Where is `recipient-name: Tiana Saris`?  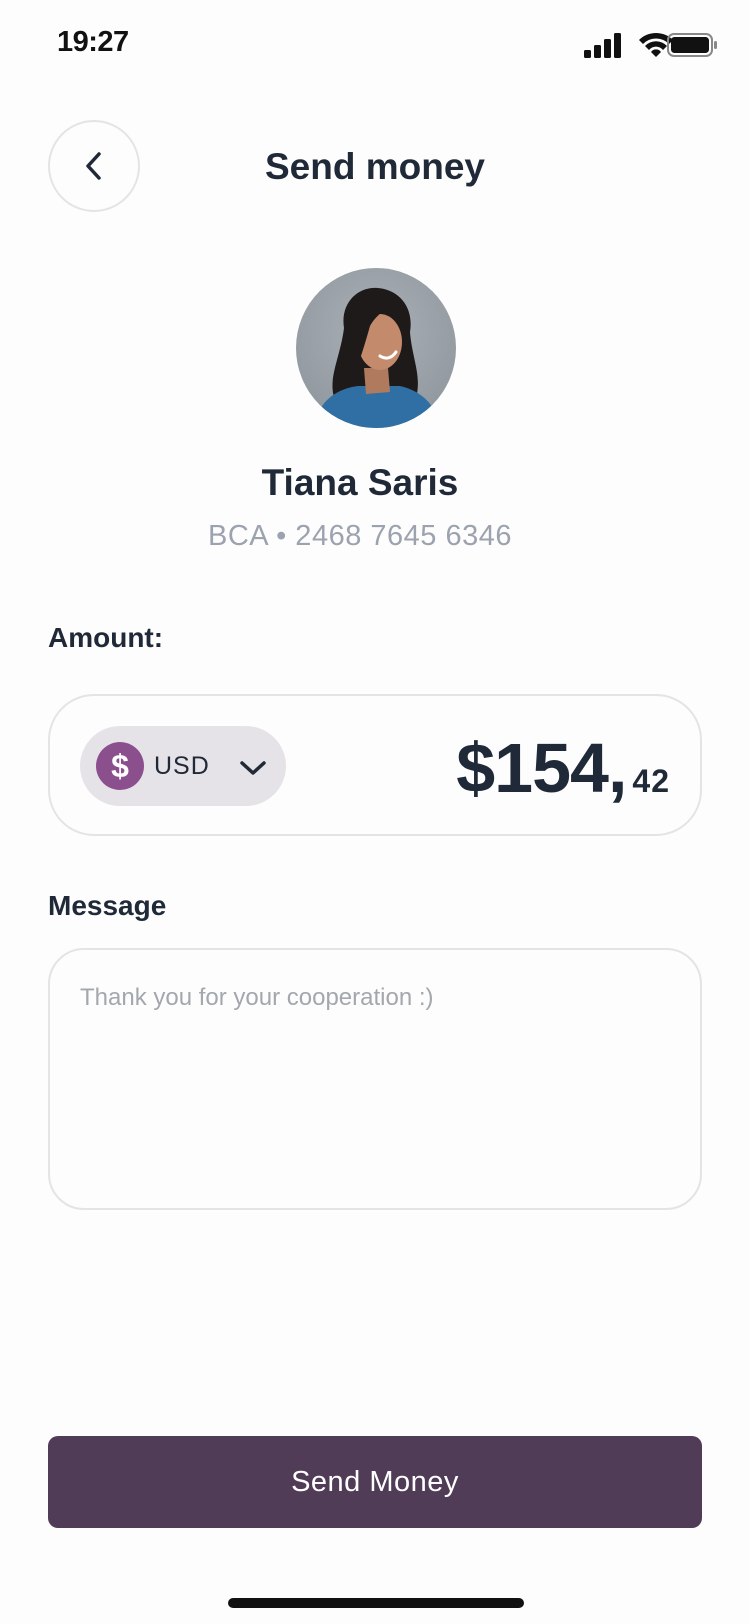 recipient-name: Tiana Saris is located at coordinates (360, 482).